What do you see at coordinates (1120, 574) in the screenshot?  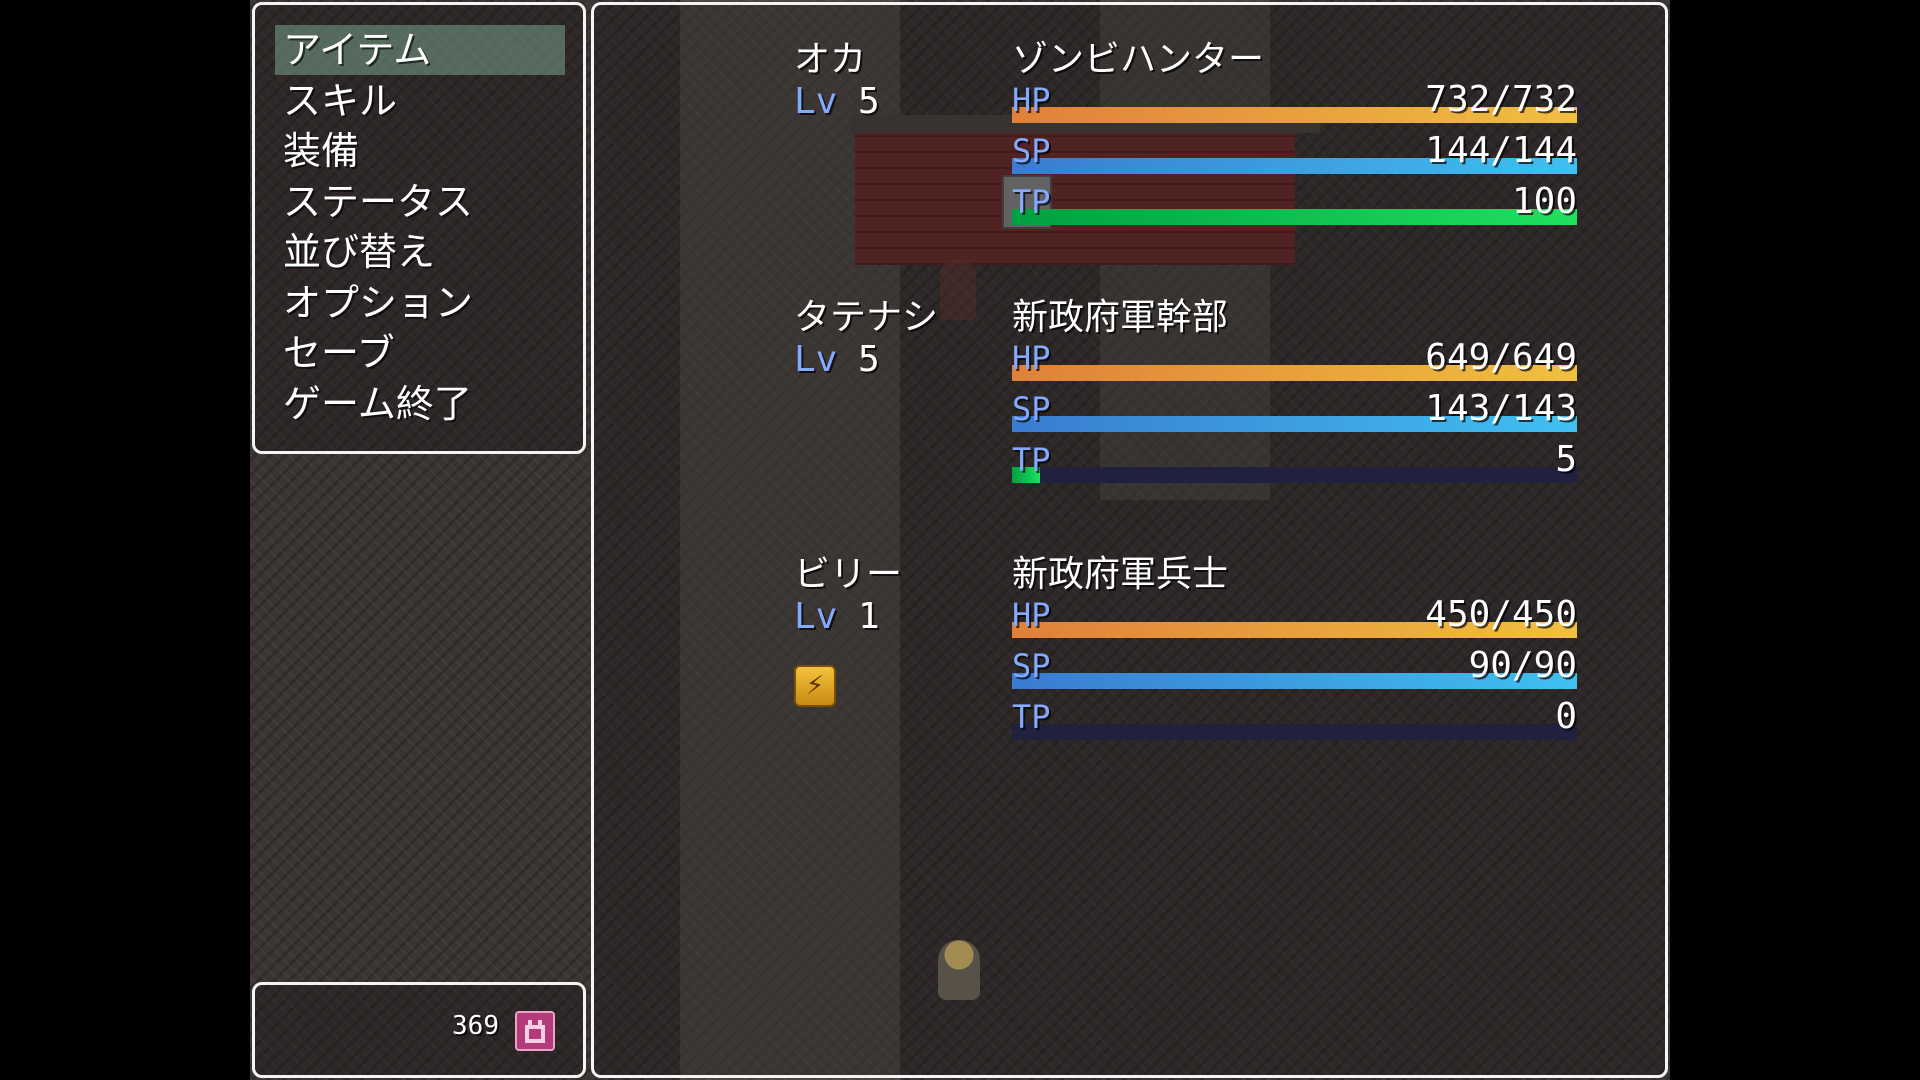 I see `actor-class: 新政府軍兵士` at bounding box center [1120, 574].